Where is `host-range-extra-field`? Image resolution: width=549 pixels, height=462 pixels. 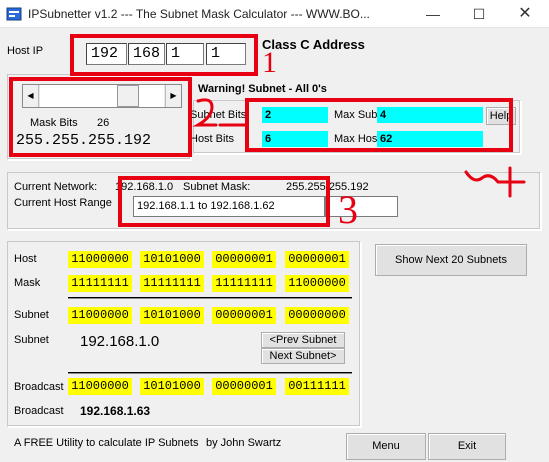
host-range-extra-field is located at coordinates (361, 206).